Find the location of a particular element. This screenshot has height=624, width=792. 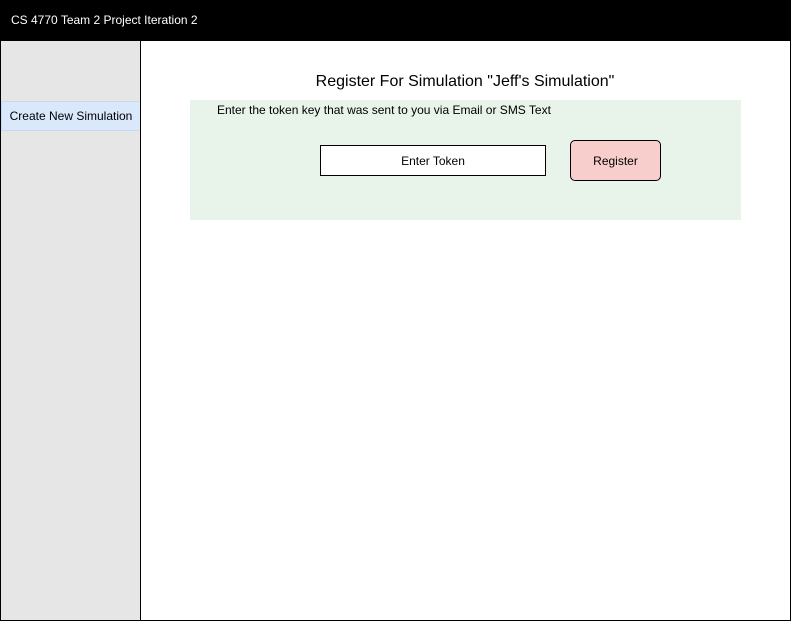

sidebar-item-create-new-simulation: Create New Simulation is located at coordinates (71, 116).